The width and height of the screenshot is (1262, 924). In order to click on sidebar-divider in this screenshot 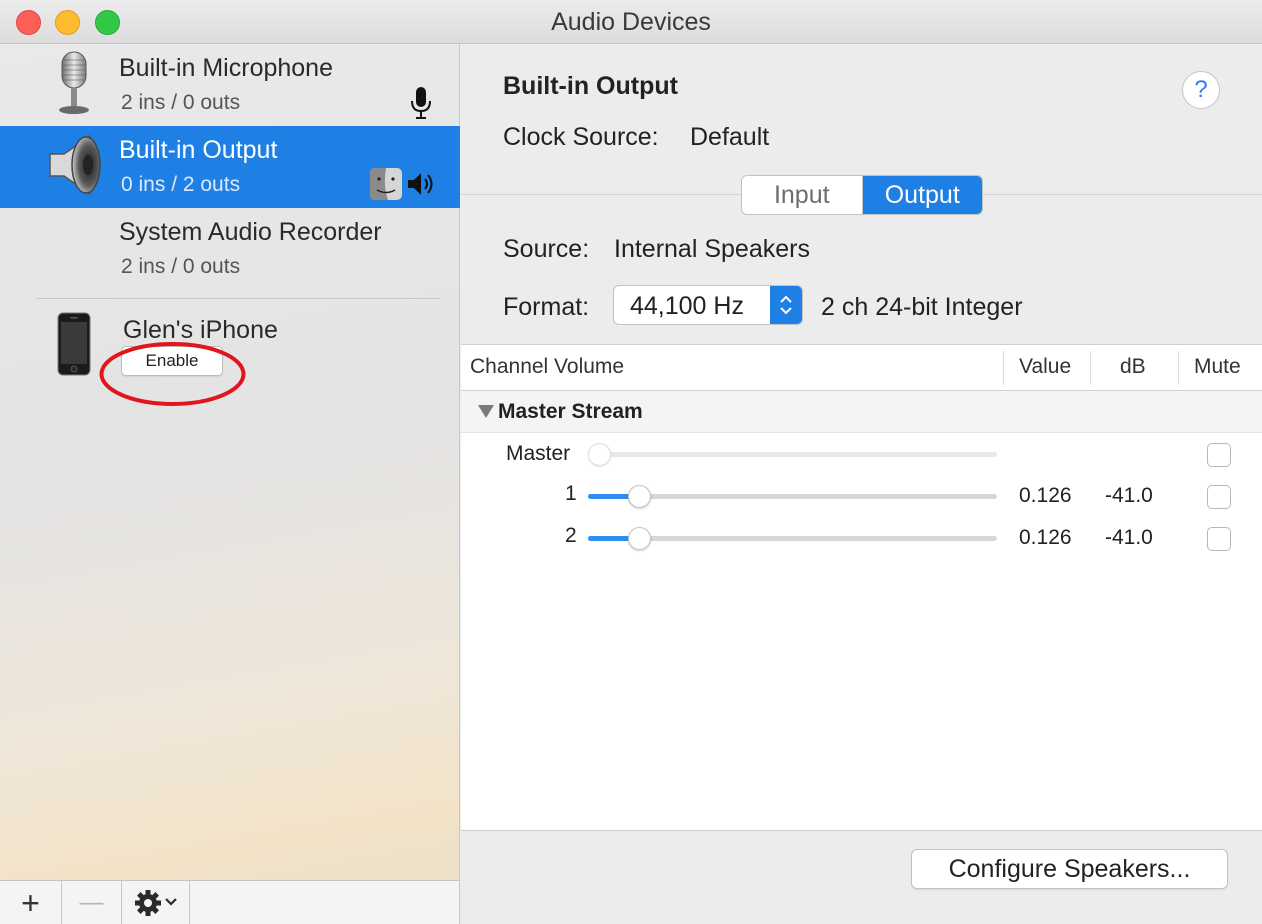, I will do `click(238, 298)`.